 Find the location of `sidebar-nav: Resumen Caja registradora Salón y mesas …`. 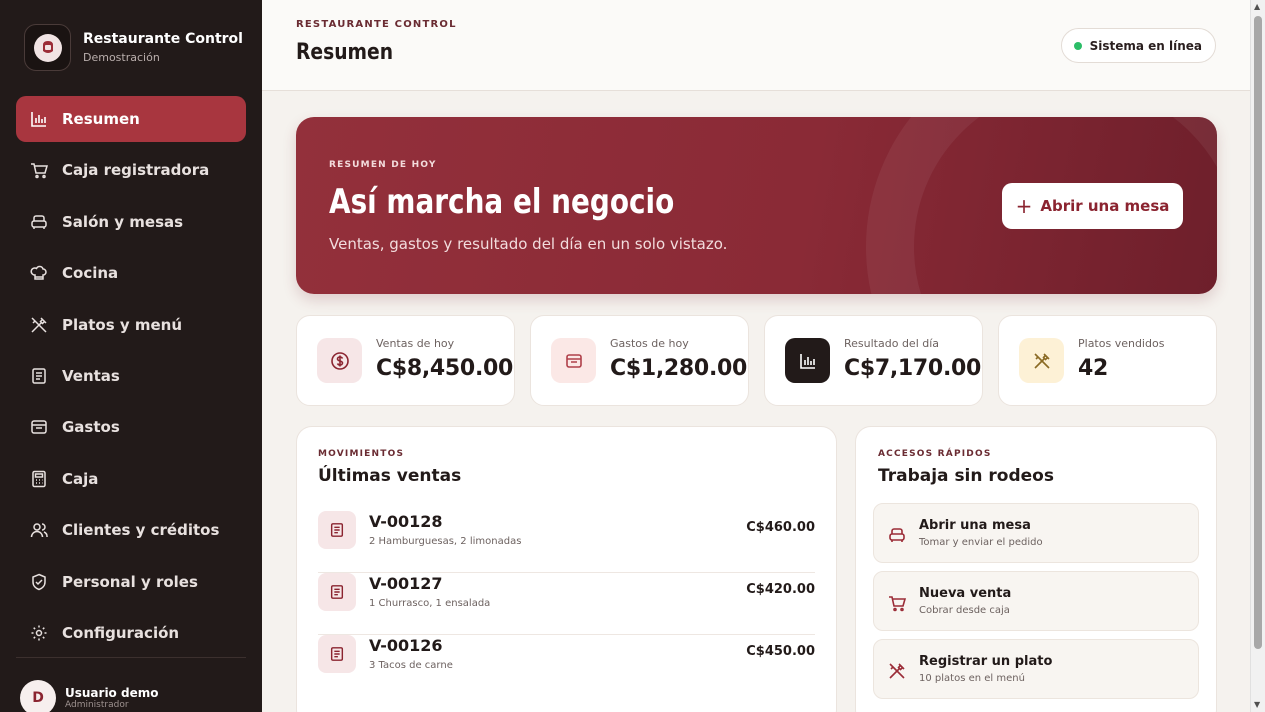

sidebar-nav: Resumen Caja registradora Salón y mesas … is located at coordinates (131, 378).